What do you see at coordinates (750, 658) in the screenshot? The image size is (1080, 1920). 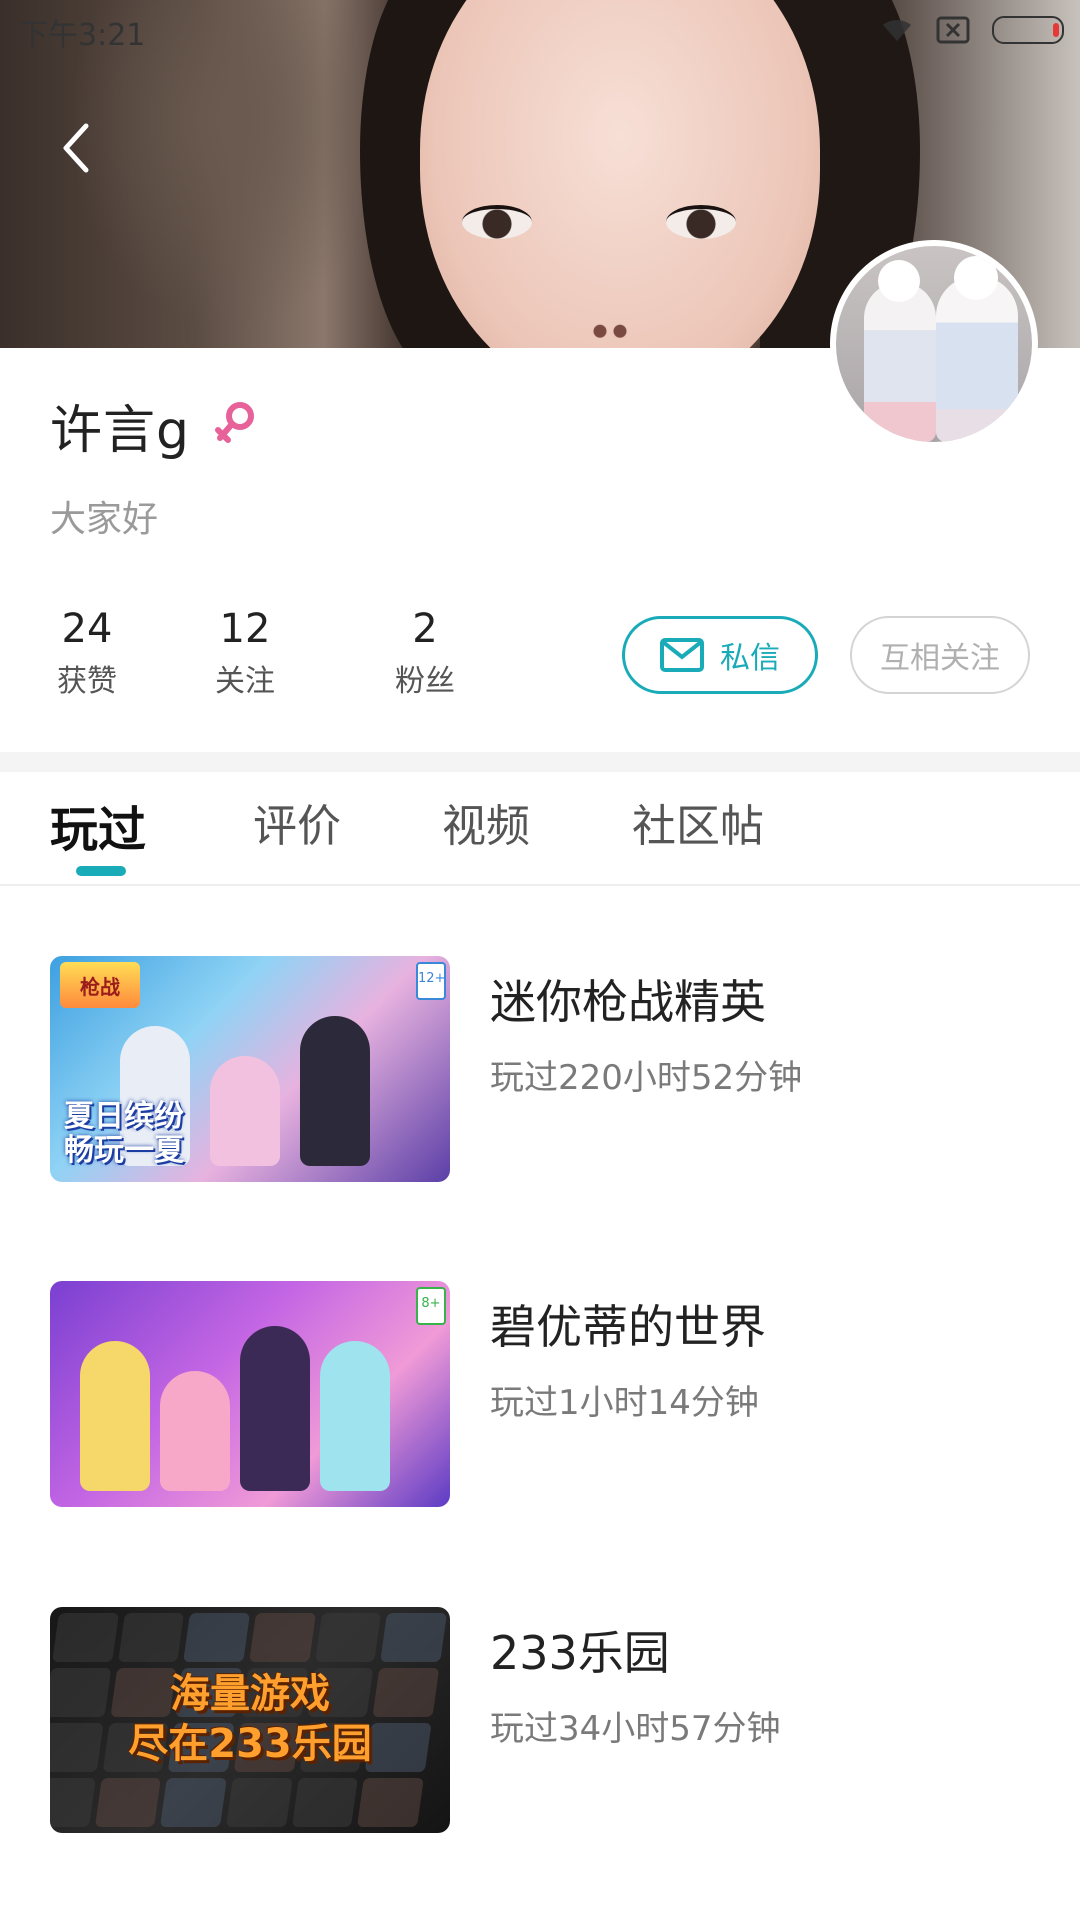 I see `private-message-label: 私信` at bounding box center [750, 658].